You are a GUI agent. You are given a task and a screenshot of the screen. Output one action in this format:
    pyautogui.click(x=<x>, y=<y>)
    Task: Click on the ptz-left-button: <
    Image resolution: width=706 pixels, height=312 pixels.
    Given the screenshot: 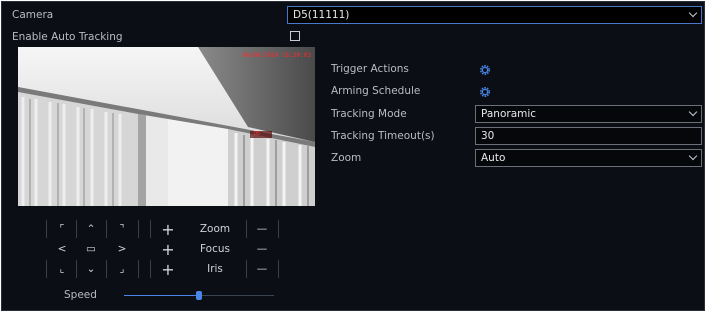 What is the action you would take?
    pyautogui.click(x=62, y=249)
    